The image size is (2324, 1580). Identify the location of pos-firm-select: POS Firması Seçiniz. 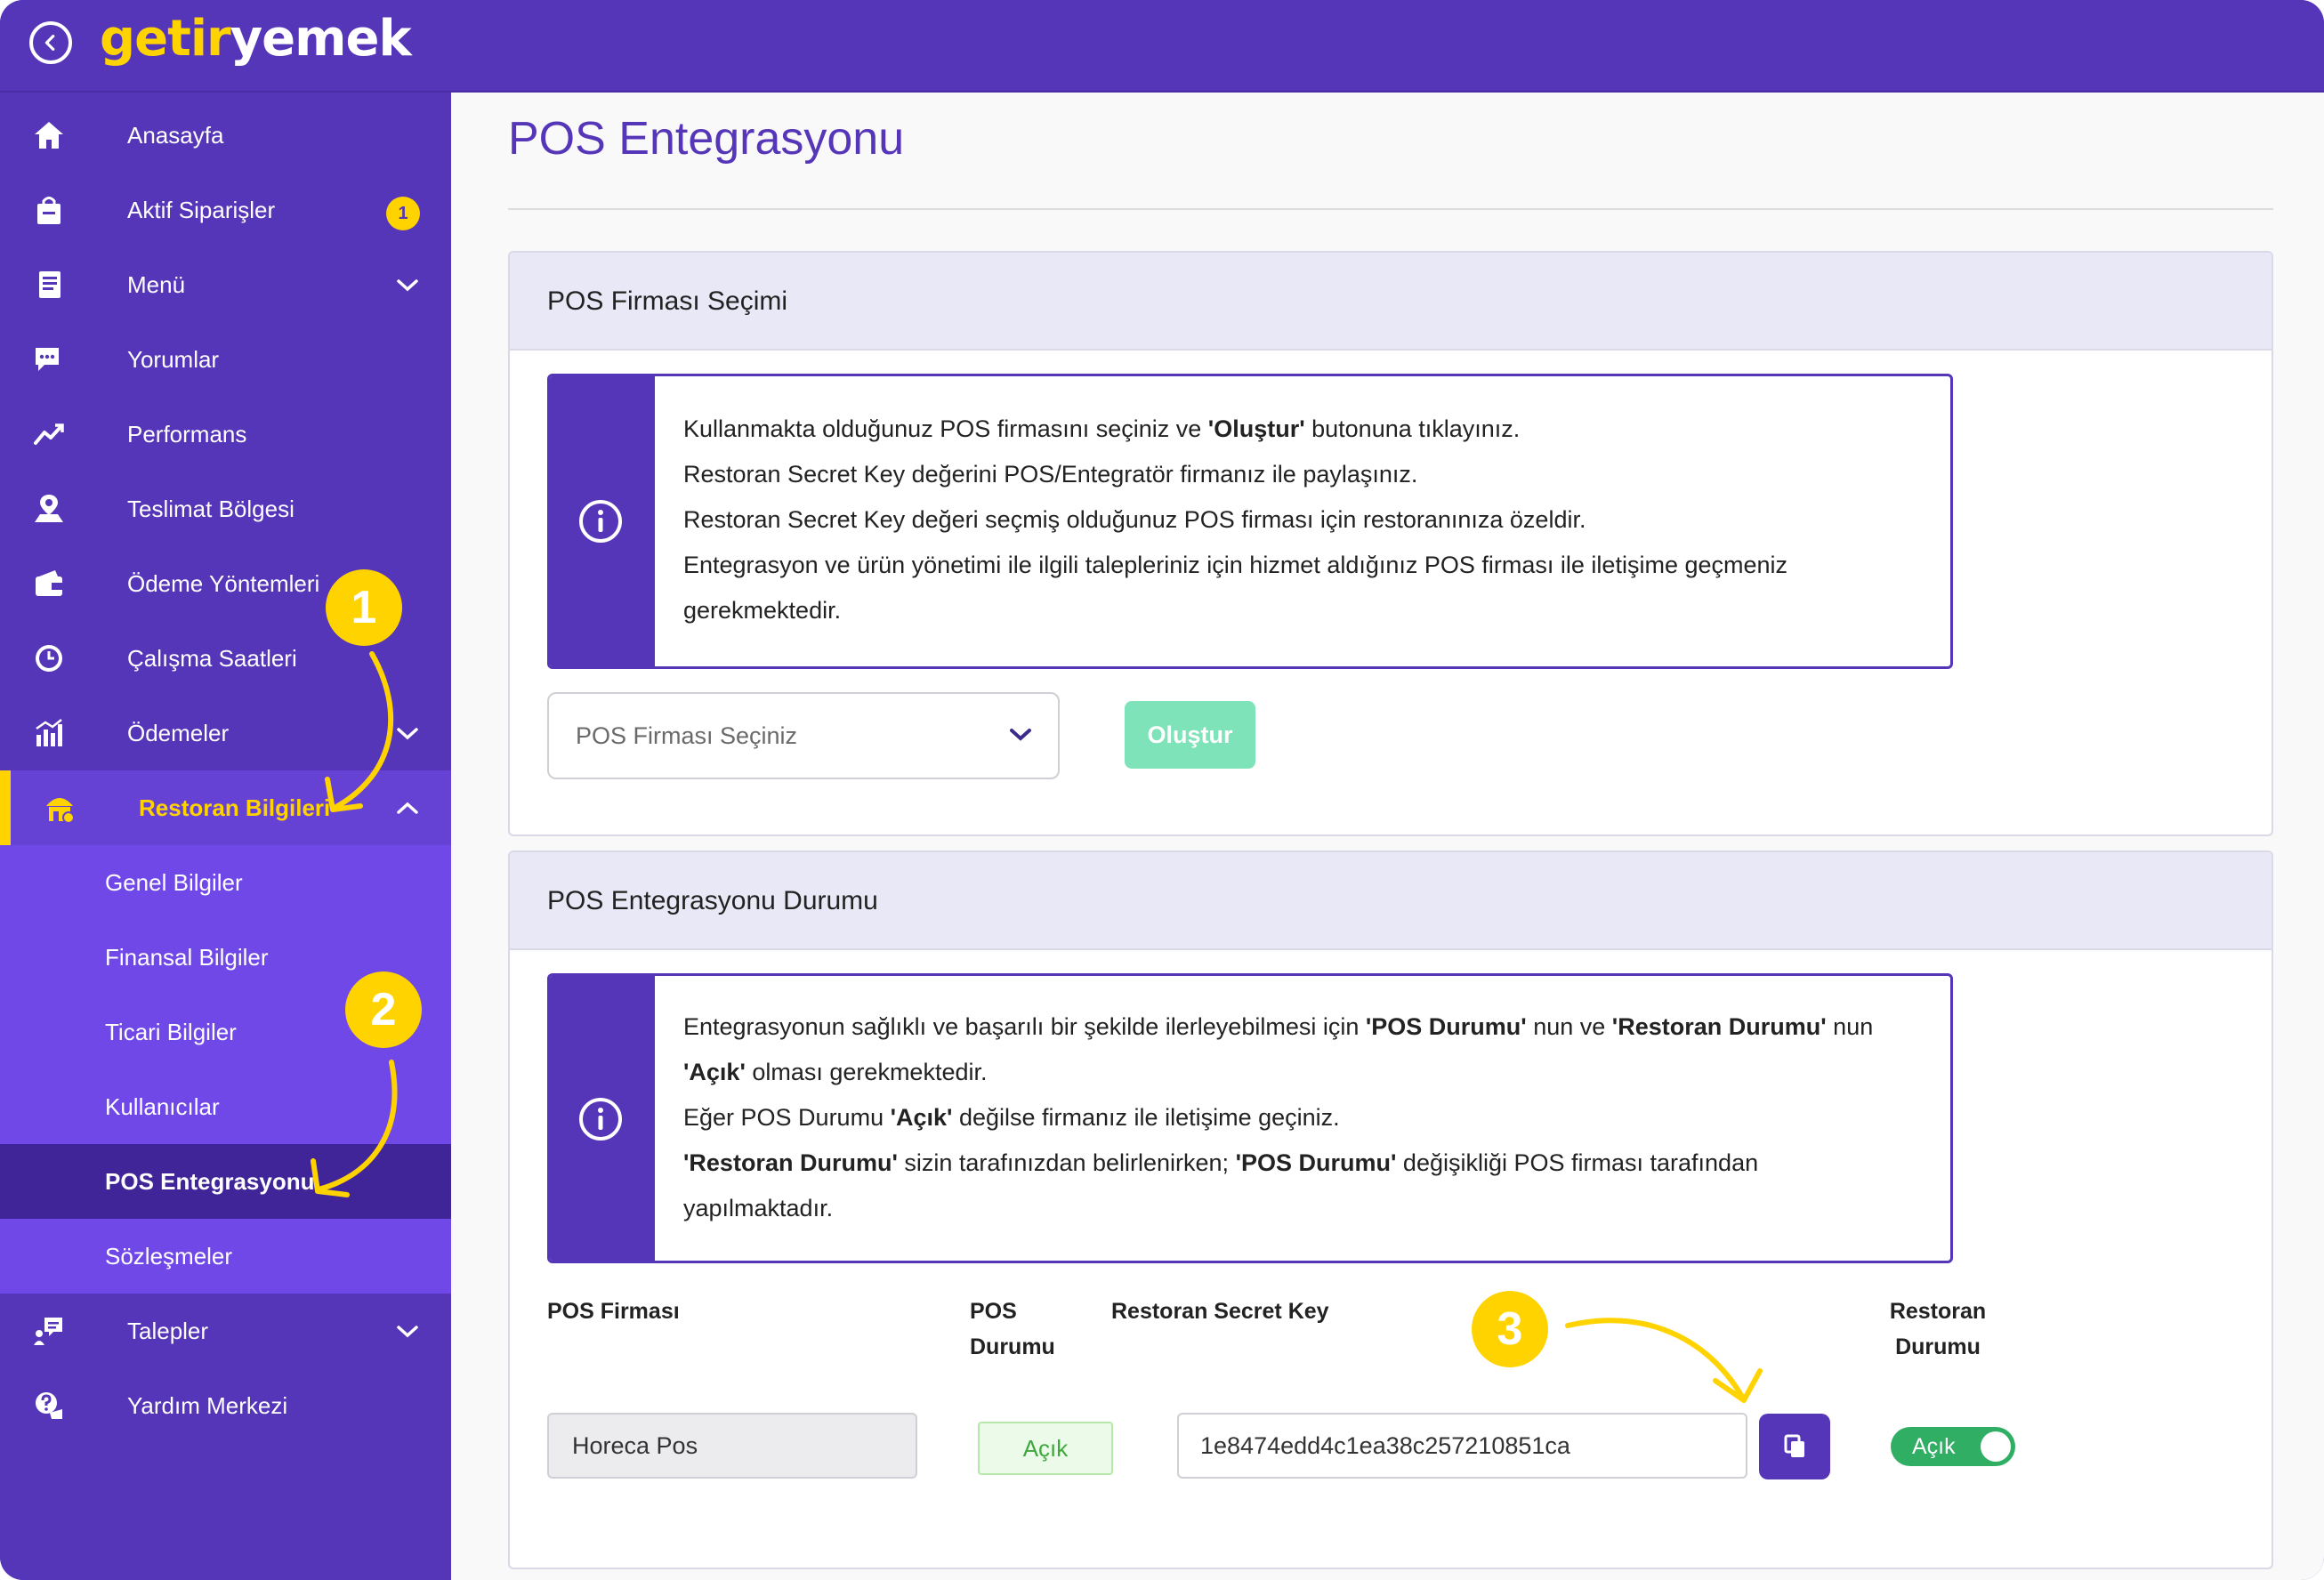
(803, 735).